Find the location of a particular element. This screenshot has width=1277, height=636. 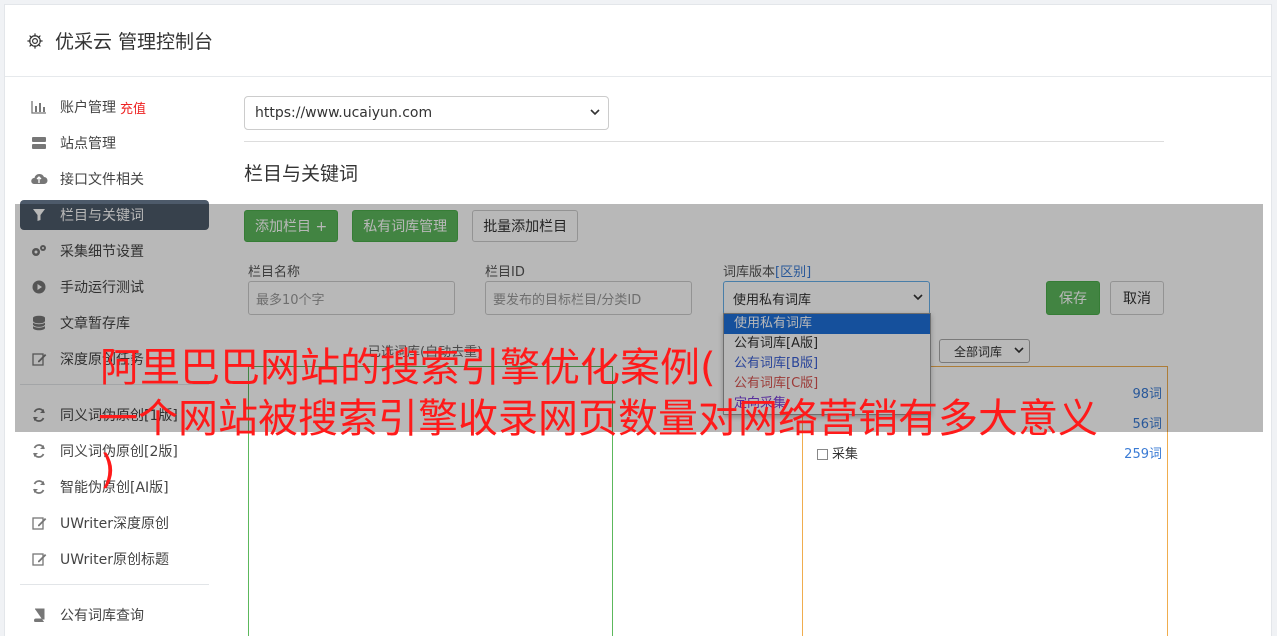

sidebar-item-public-lib-query: 公有词库查询 is located at coordinates (114, 615).